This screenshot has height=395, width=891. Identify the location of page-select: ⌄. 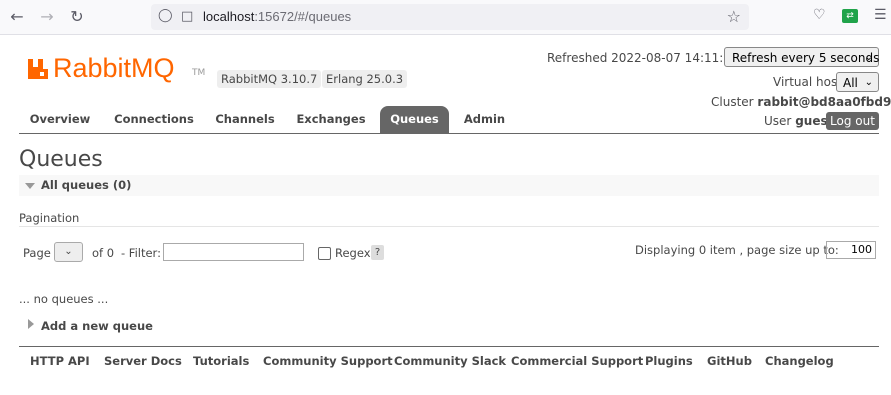
(68, 252).